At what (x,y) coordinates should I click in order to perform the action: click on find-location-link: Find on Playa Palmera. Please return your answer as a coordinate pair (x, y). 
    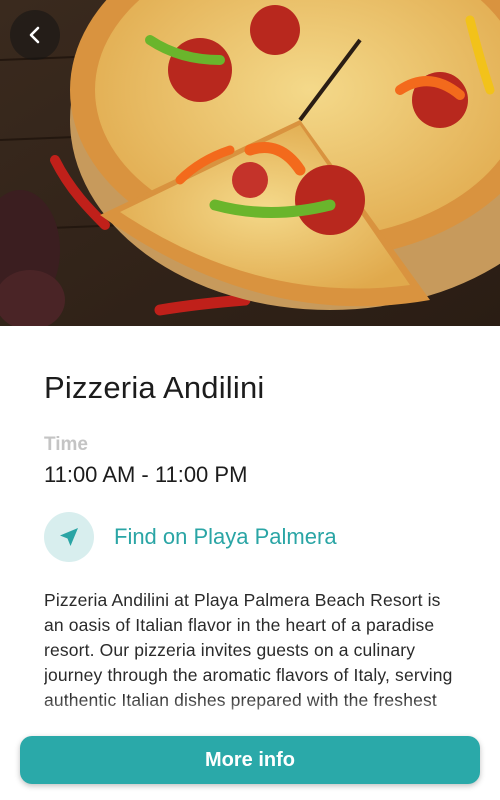
    Looking at the image, I should click on (190, 537).